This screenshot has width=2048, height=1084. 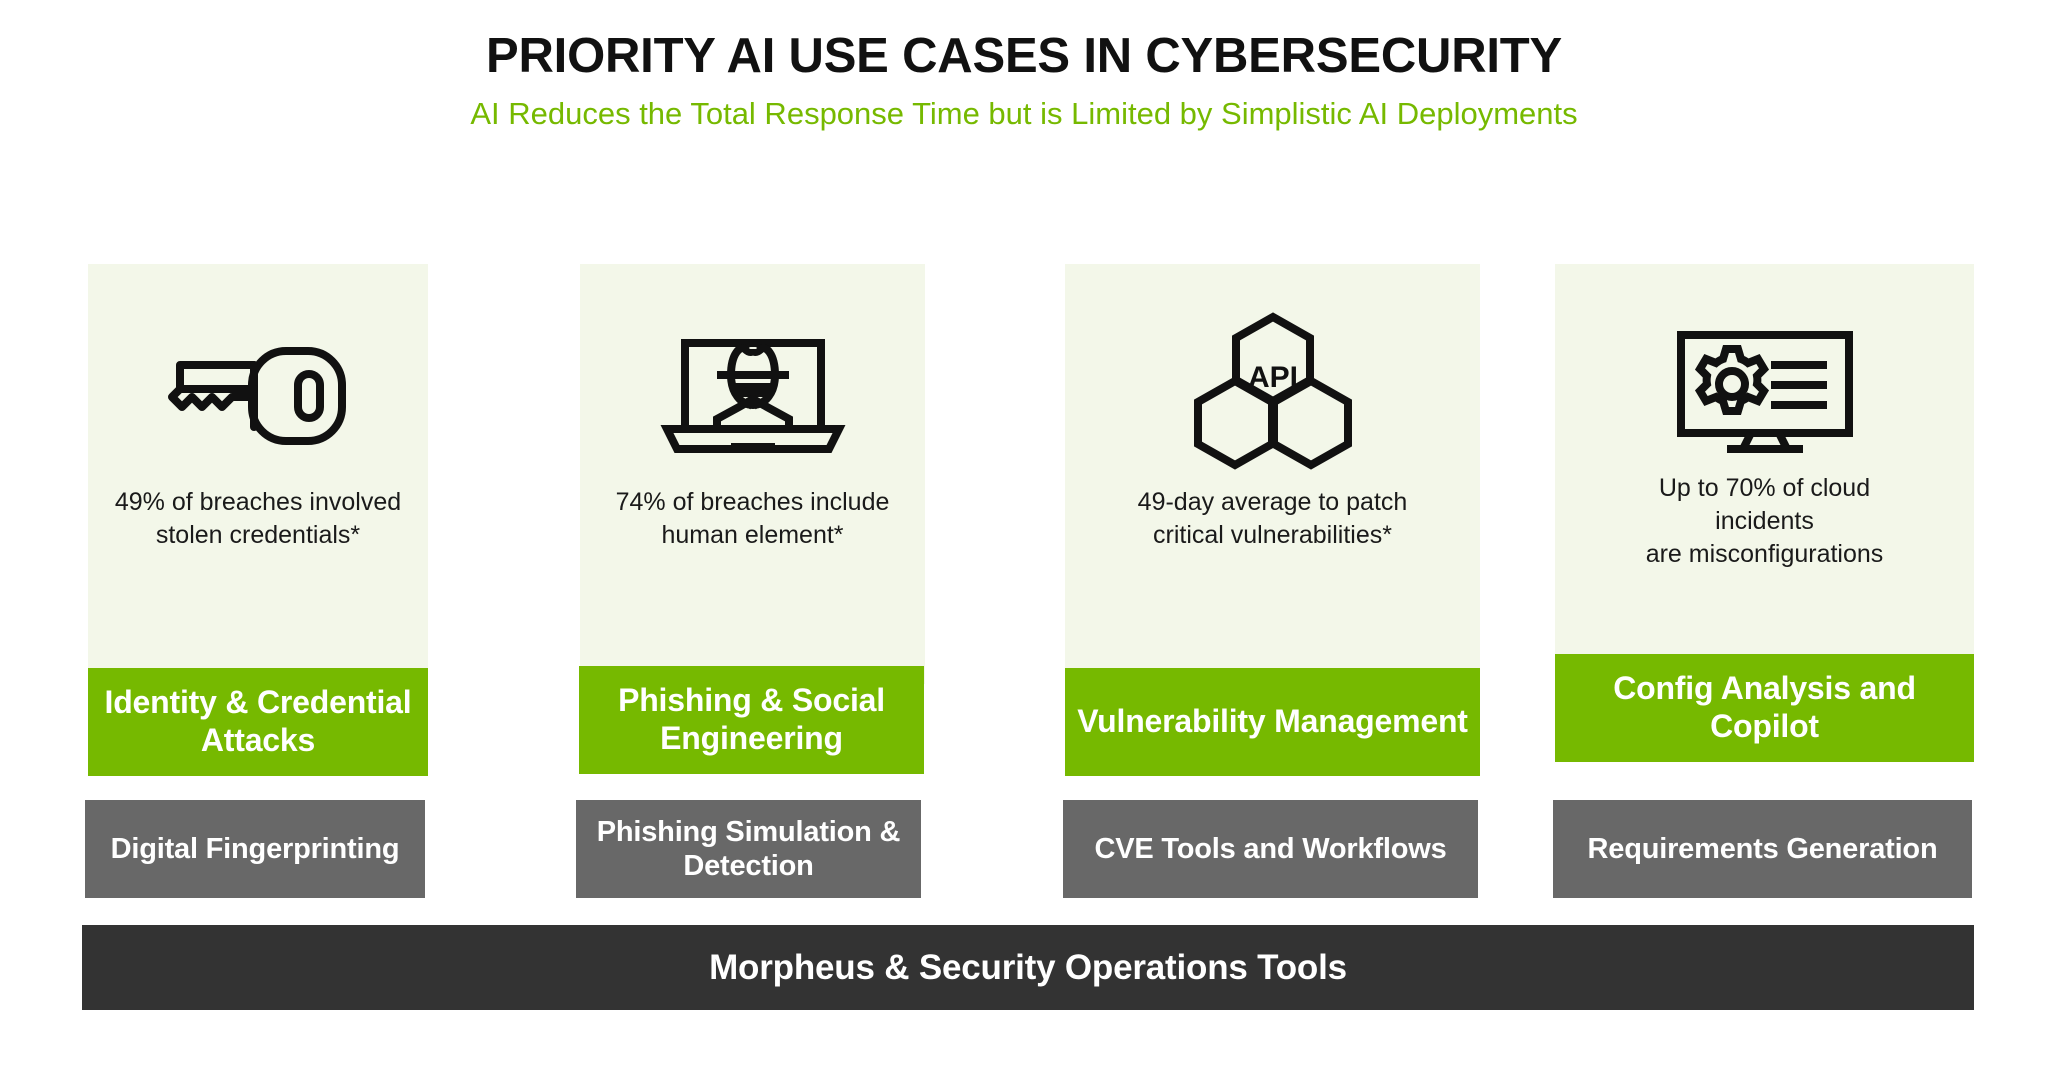 I want to click on card-stat-line: incidents, so click(x=1764, y=521).